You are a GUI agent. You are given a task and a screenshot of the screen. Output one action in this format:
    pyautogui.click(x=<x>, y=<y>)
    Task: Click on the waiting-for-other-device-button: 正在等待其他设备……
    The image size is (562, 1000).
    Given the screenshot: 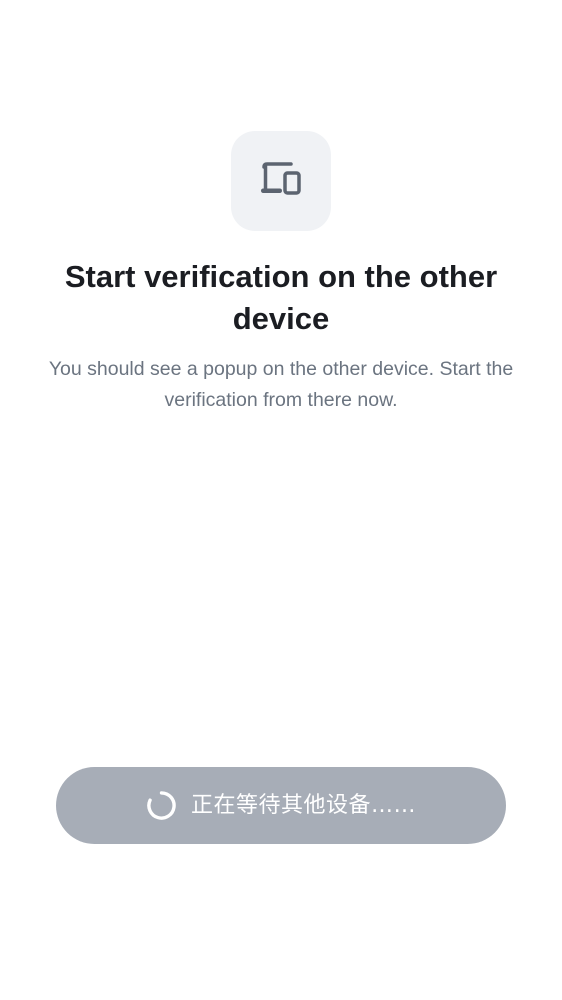 What is the action you would take?
    pyautogui.click(x=281, y=805)
    